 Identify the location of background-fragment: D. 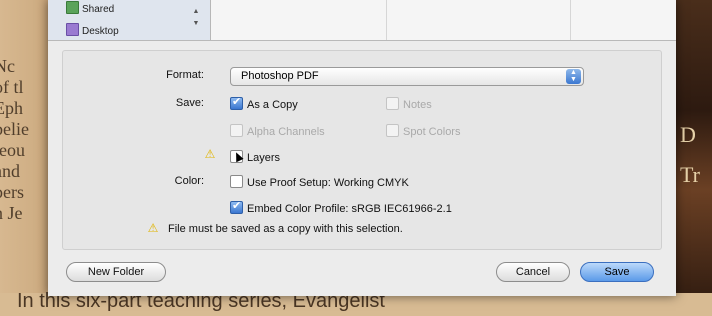
(688, 134).